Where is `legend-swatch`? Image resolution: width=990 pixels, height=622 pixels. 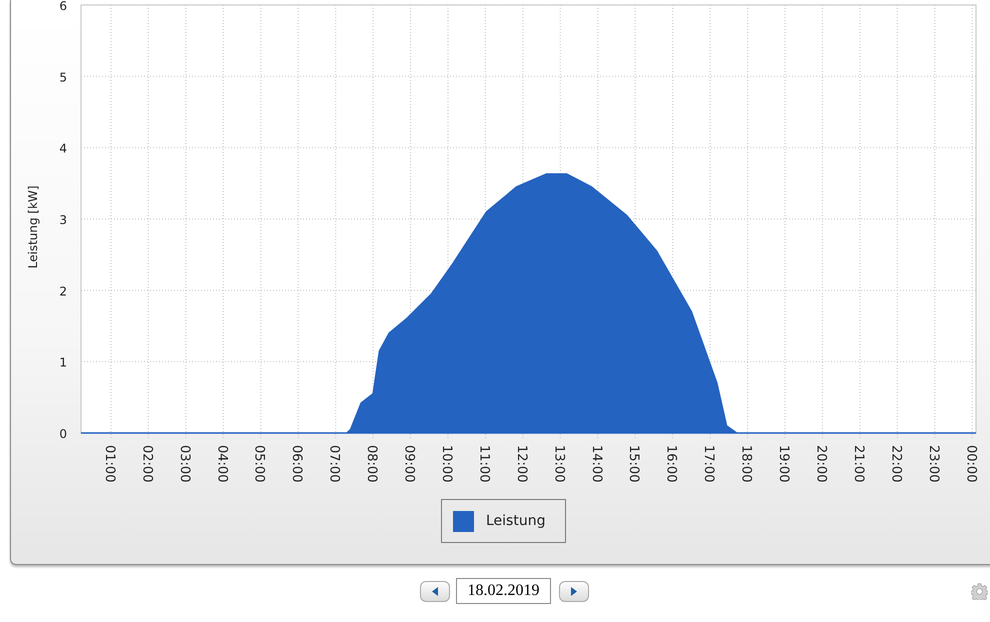 legend-swatch is located at coordinates (463, 521).